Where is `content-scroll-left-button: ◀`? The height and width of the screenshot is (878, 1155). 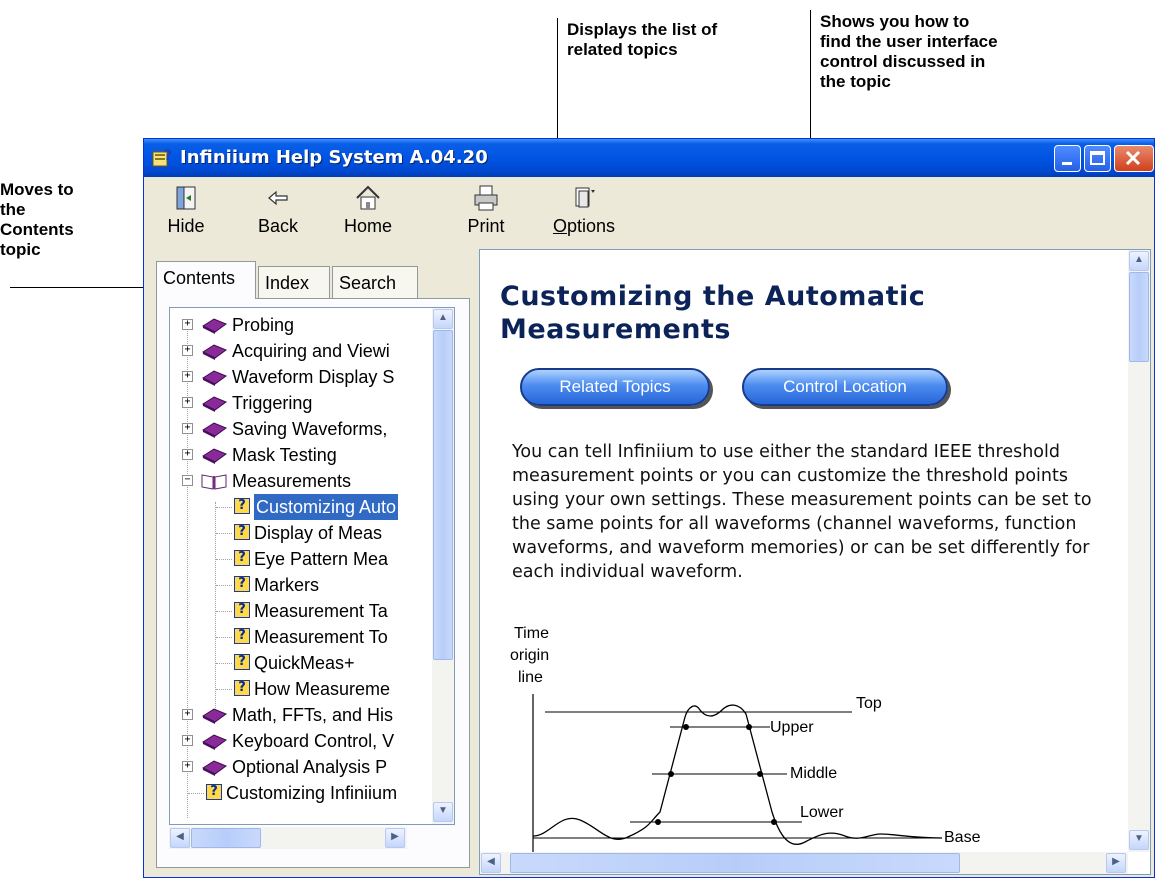
content-scroll-left-button: ◀ is located at coordinates (491, 863).